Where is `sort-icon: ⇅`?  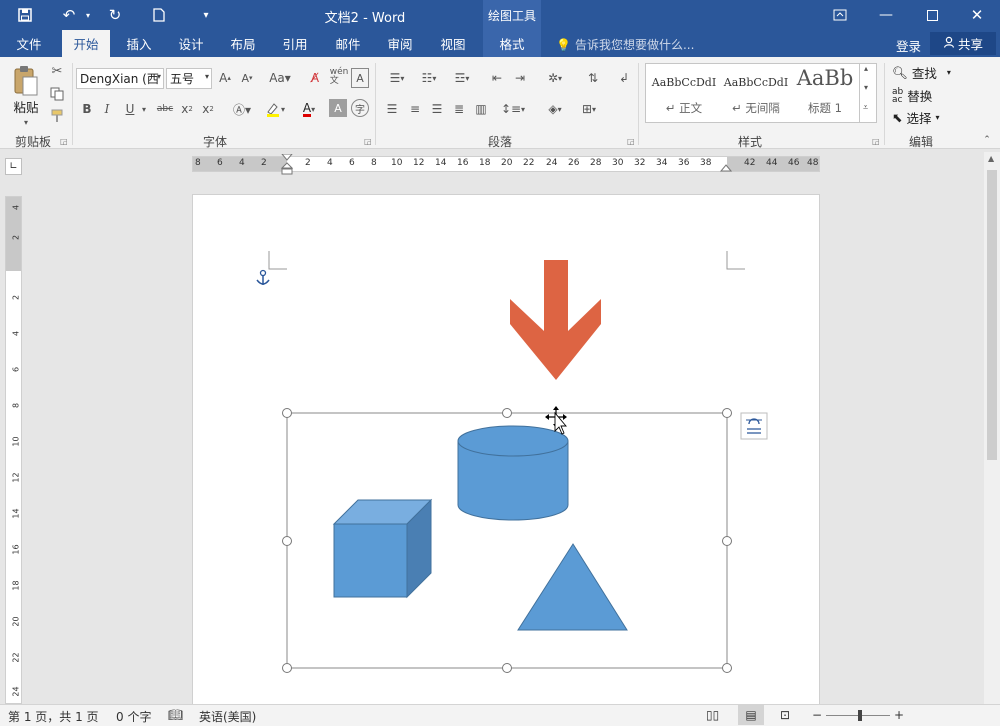
sort-icon: ⇅ is located at coordinates (593, 78).